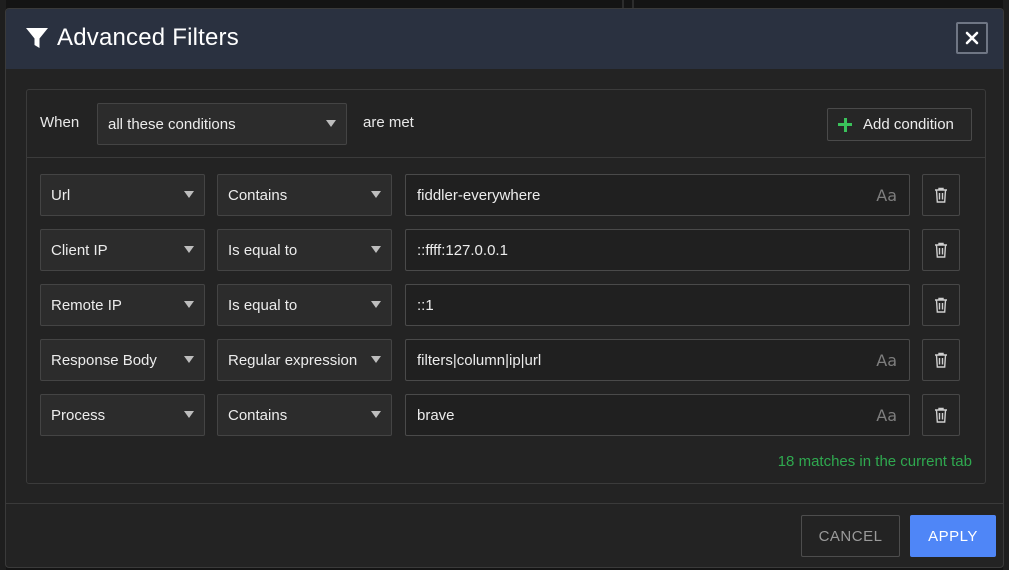 Image resolution: width=1009 pixels, height=570 pixels. What do you see at coordinates (657, 195) in the screenshot?
I see `value-input: fiddler-everywhere Aa` at bounding box center [657, 195].